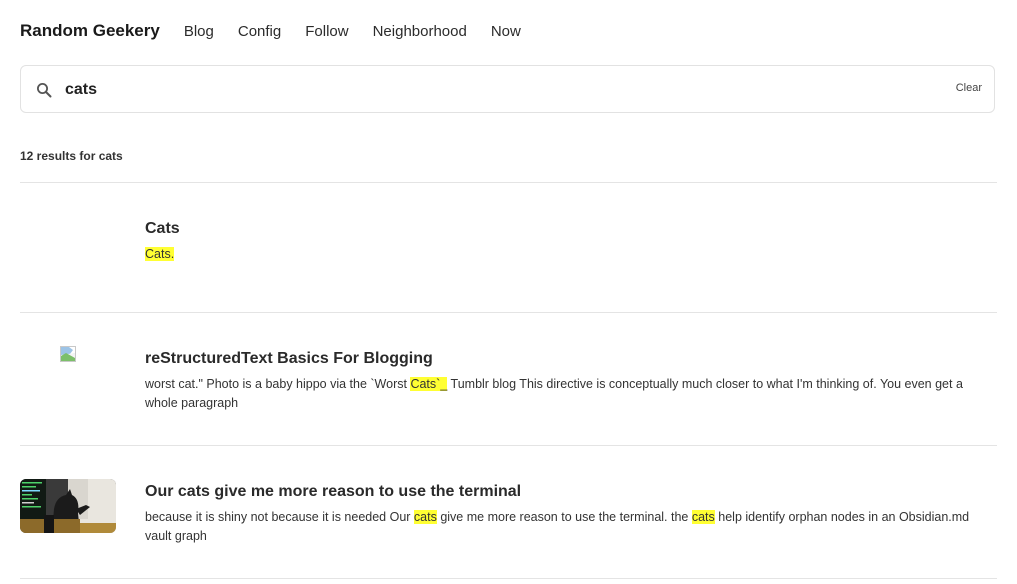 The image size is (1017, 584). What do you see at coordinates (289, 359) in the screenshot?
I see `result-title-link: reStructuredText Basics For Blogging` at bounding box center [289, 359].